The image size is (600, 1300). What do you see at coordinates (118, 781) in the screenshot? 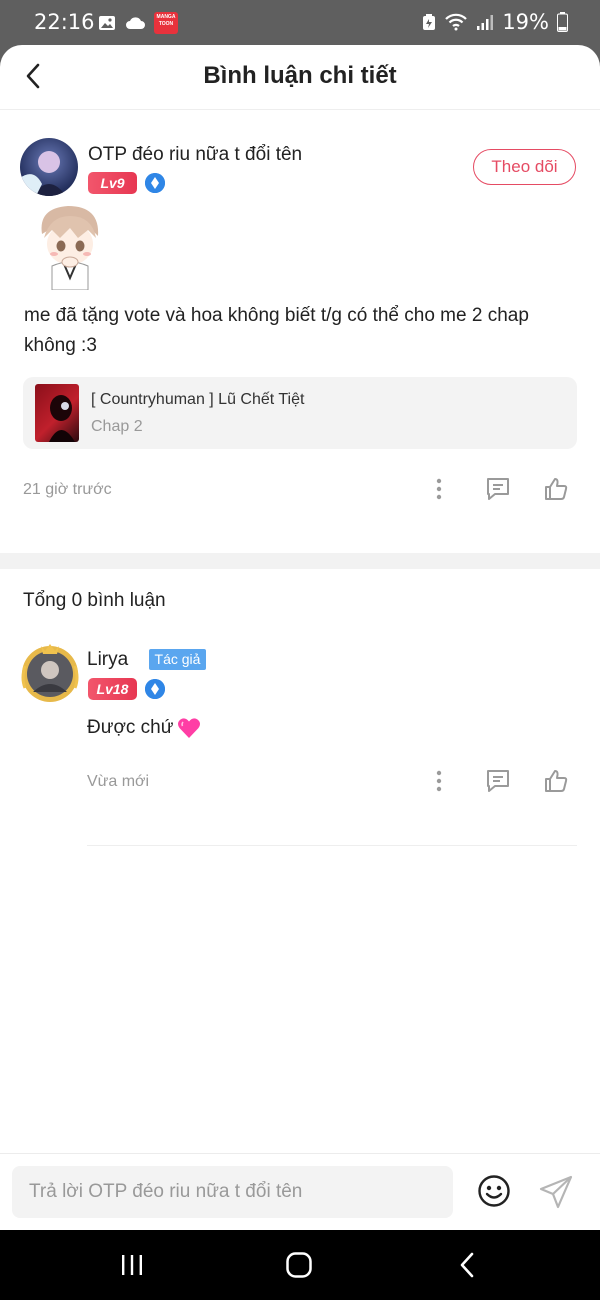
I see `reply-timestamp: Vừa mới` at bounding box center [118, 781].